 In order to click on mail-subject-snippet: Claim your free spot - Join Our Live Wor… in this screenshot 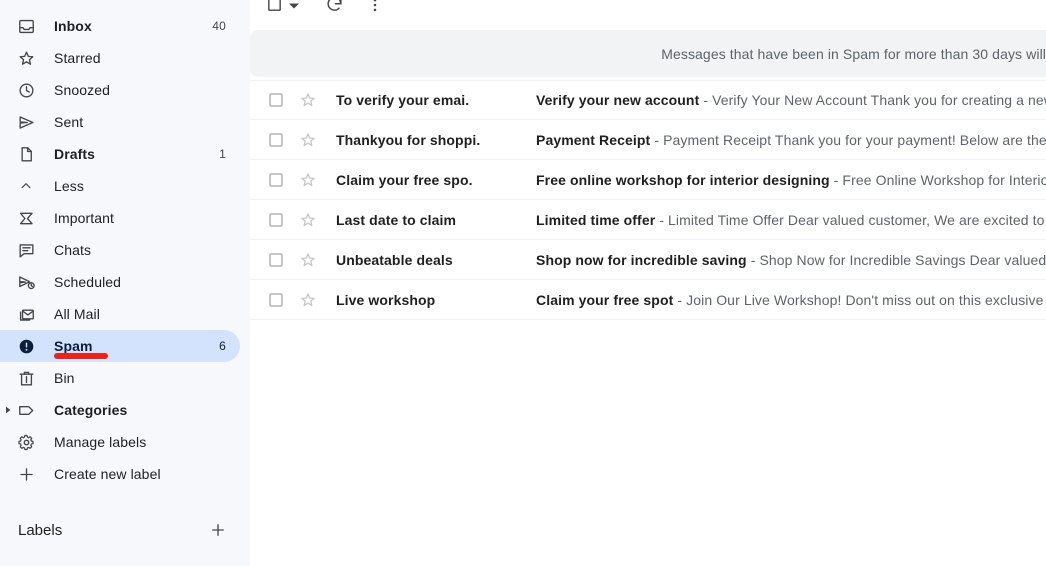, I will do `click(791, 300)`.